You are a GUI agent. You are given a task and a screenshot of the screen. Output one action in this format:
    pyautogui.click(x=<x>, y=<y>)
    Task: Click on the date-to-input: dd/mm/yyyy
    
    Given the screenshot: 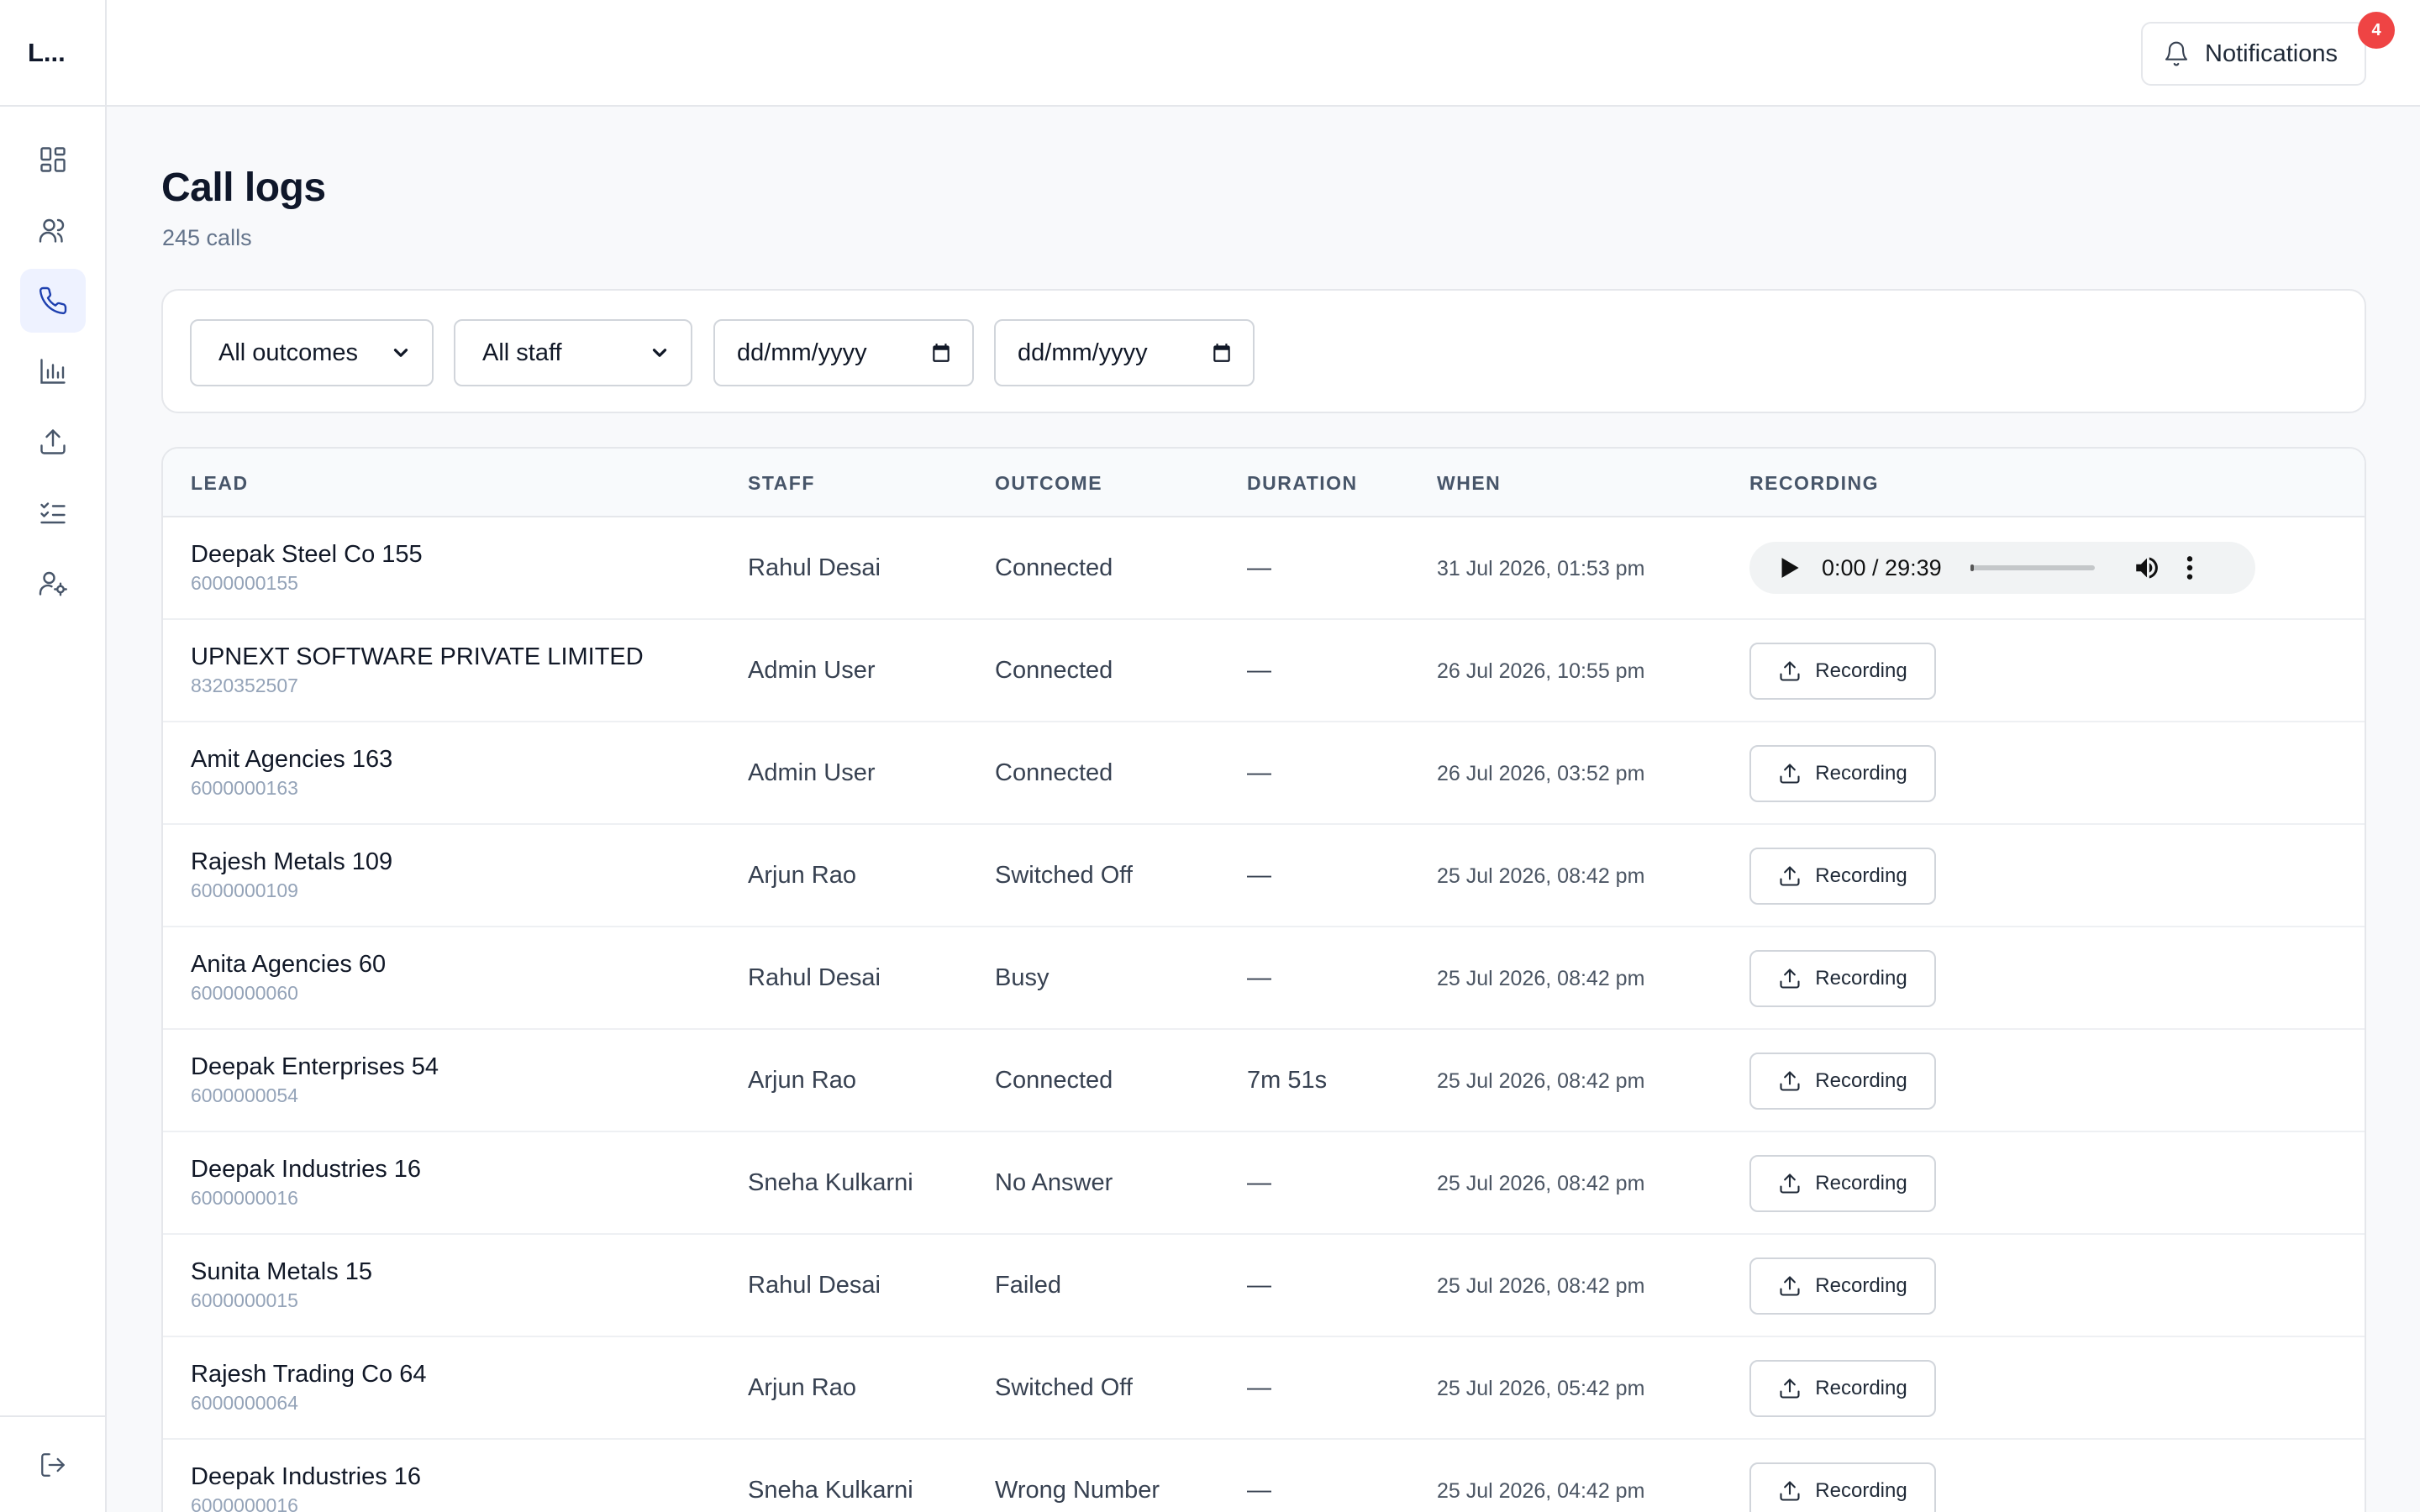 What is the action you would take?
    pyautogui.click(x=1124, y=352)
    